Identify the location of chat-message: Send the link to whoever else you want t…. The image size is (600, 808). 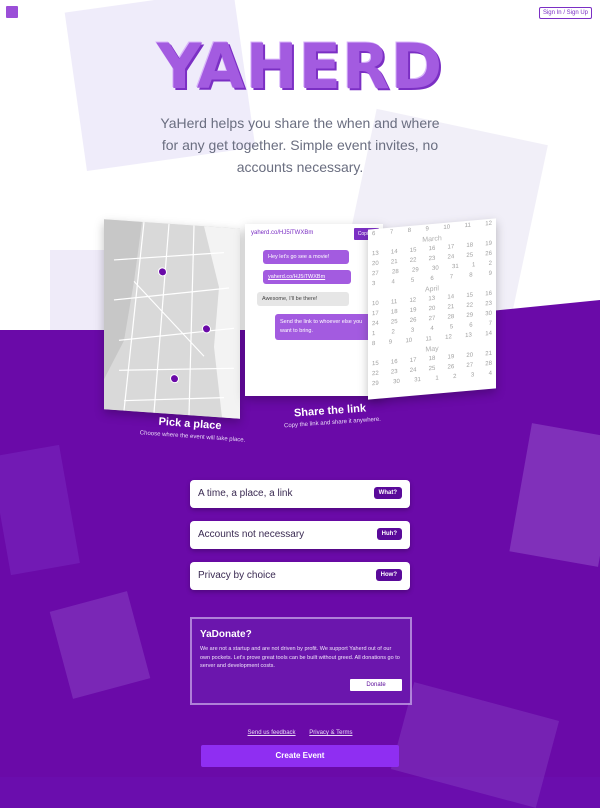
(325, 327).